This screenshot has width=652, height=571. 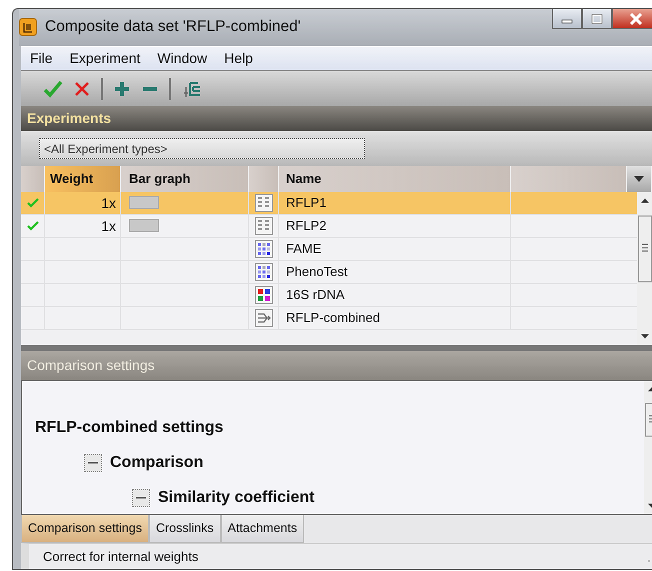 What do you see at coordinates (236, 498) in the screenshot?
I see `tree-item: Similarity coefficient` at bounding box center [236, 498].